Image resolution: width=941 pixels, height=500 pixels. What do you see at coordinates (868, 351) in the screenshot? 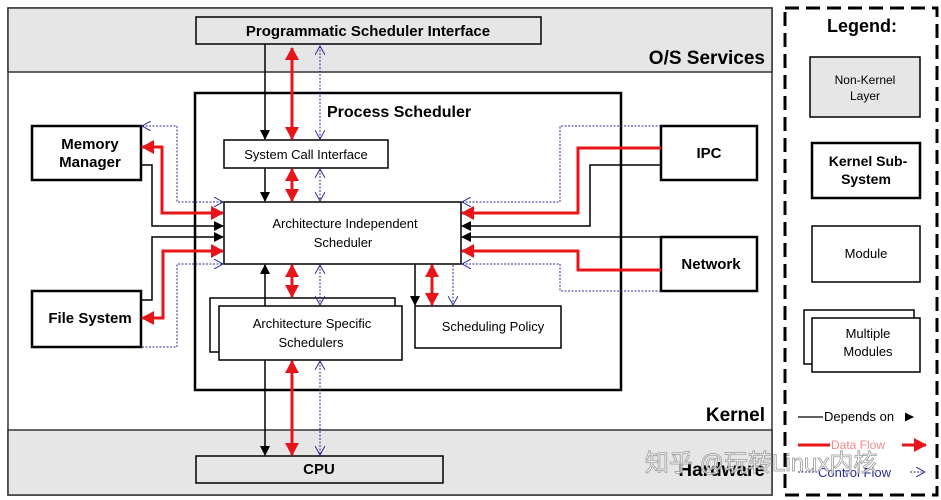
I see `legend-multiple-label-2: Modules` at bounding box center [868, 351].